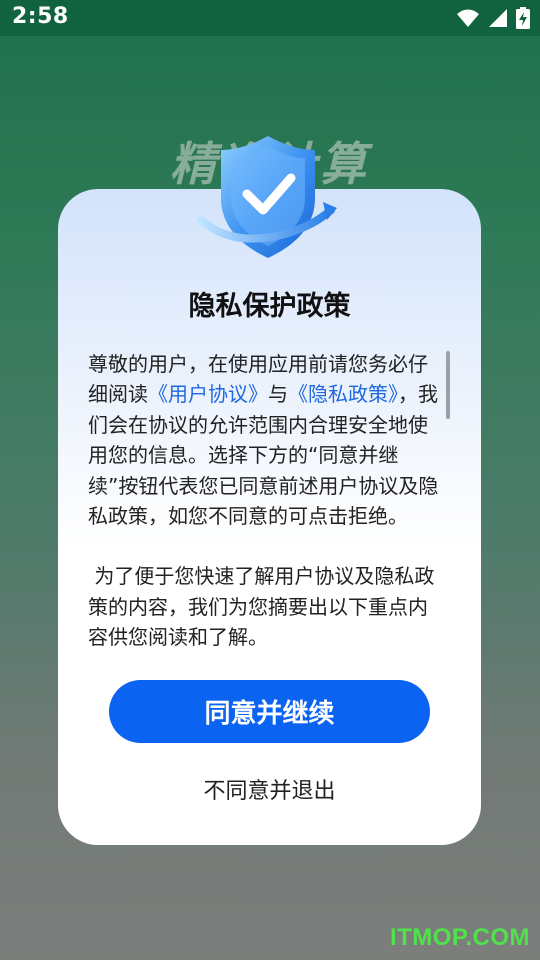 The image size is (540, 960). I want to click on user-agreement-link: 《用户协议》, so click(208, 394).